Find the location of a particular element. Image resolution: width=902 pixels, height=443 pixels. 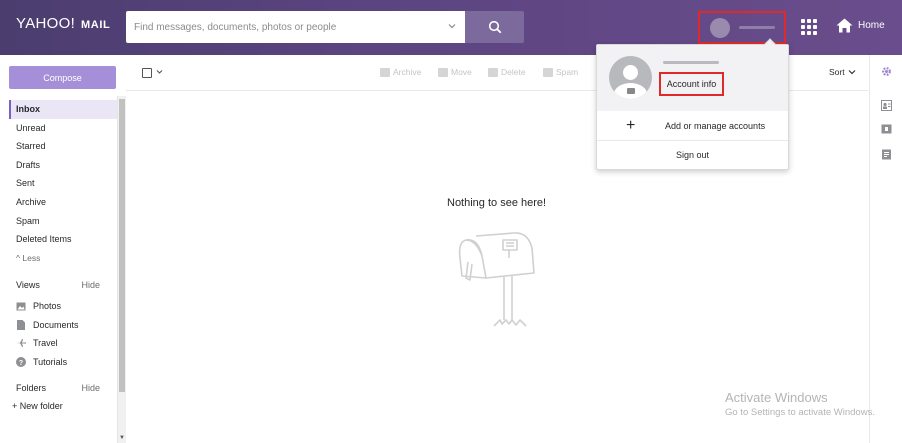

camera-icon is located at coordinates (631, 91).